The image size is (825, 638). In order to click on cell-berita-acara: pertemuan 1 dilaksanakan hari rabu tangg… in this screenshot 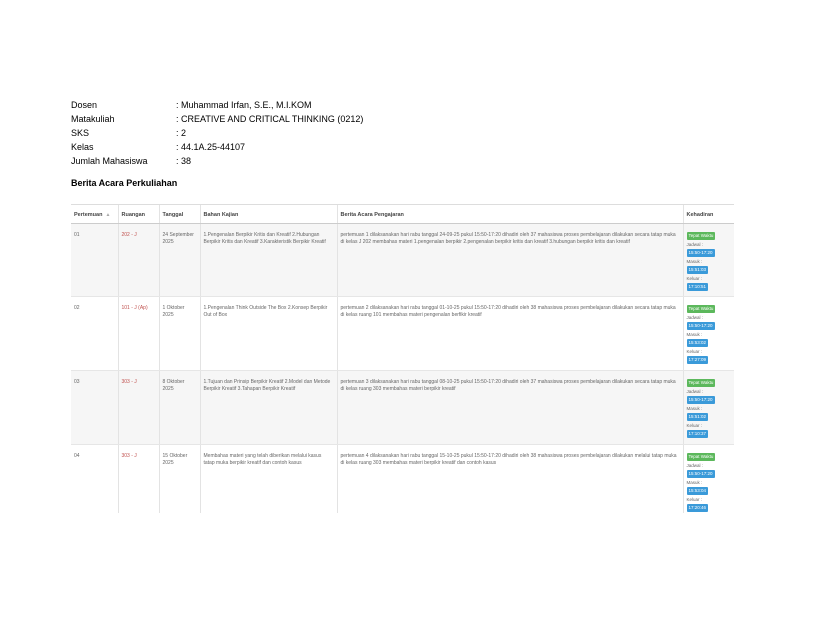, I will do `click(510, 260)`.